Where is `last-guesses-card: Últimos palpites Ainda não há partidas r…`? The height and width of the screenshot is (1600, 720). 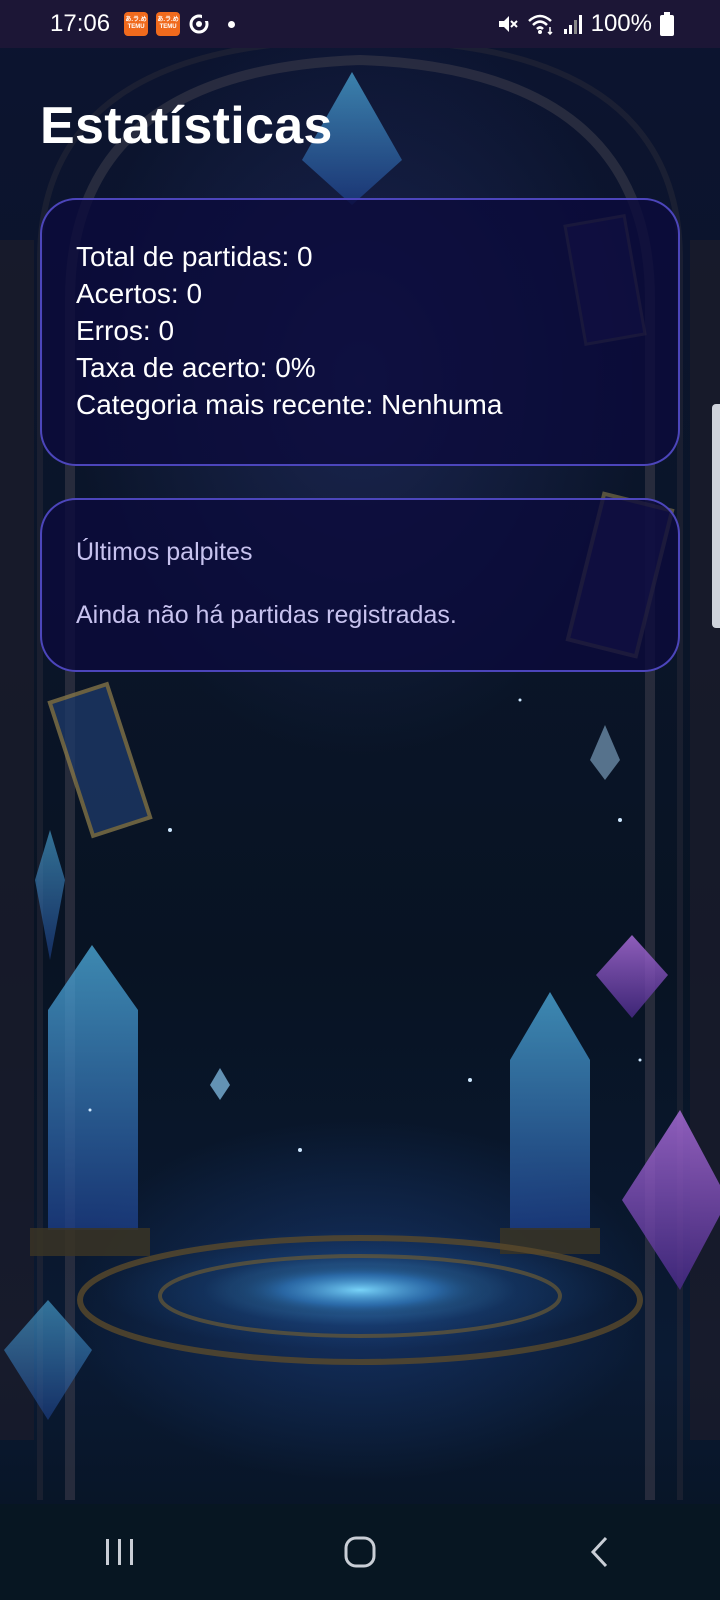 last-guesses-card: Últimos palpites Ainda não há partidas r… is located at coordinates (360, 585).